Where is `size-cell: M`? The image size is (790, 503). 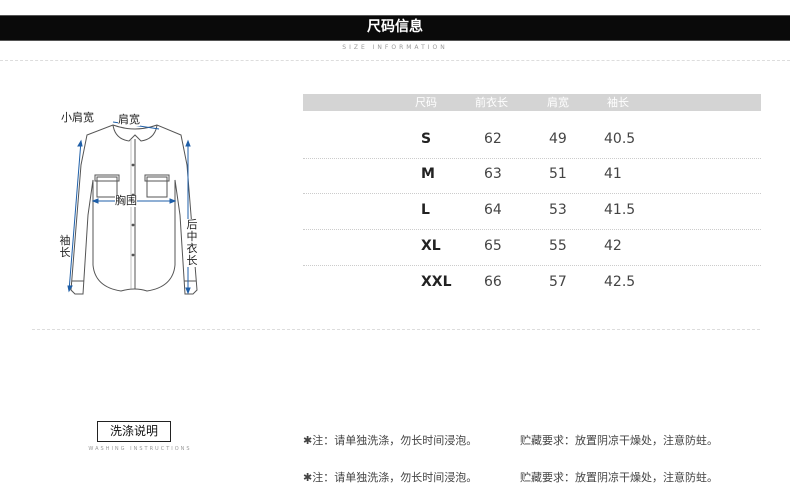 size-cell: M is located at coordinates (428, 174).